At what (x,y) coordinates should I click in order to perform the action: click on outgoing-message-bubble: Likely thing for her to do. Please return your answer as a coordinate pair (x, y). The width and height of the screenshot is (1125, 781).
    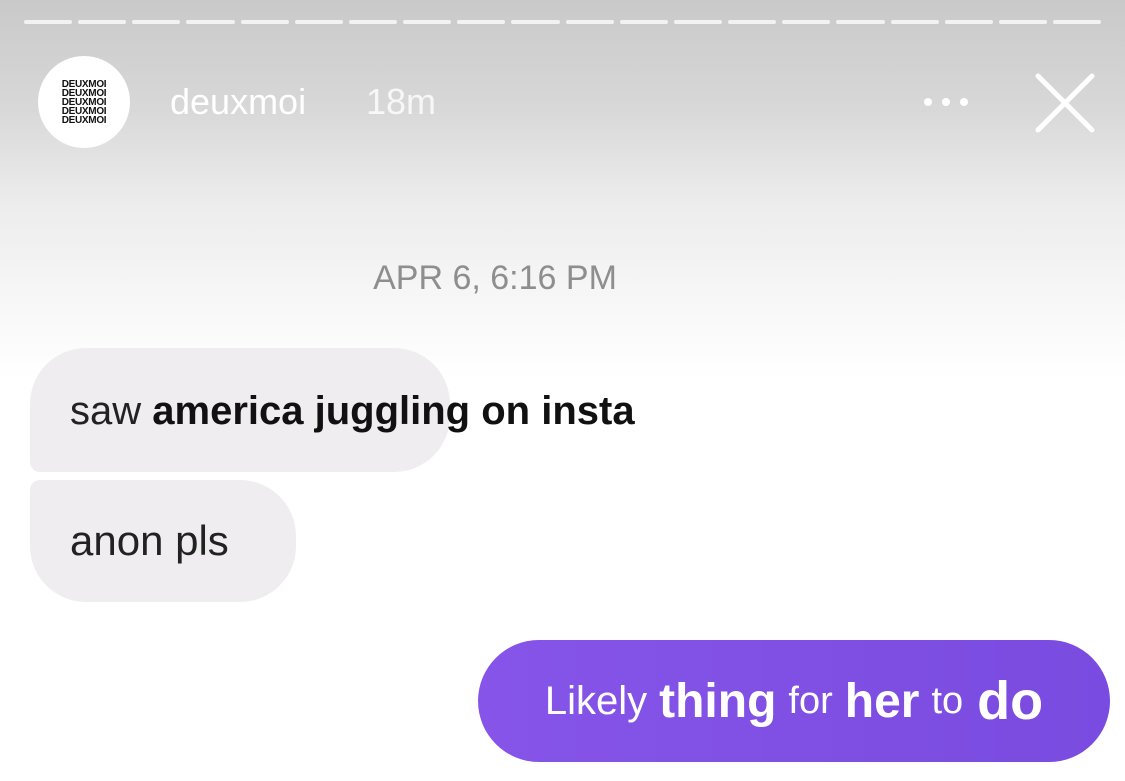
    Looking at the image, I should click on (794, 701).